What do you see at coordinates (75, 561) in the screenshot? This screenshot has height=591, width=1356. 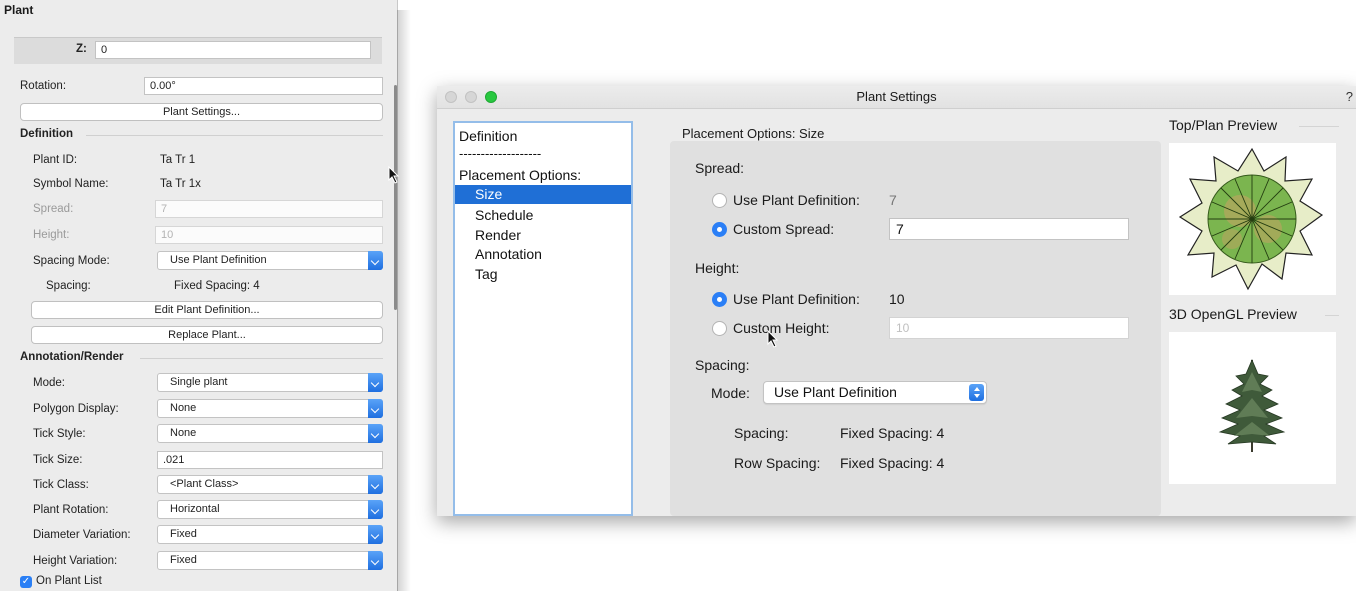 I see `height-variation-label: Height Variation:` at bounding box center [75, 561].